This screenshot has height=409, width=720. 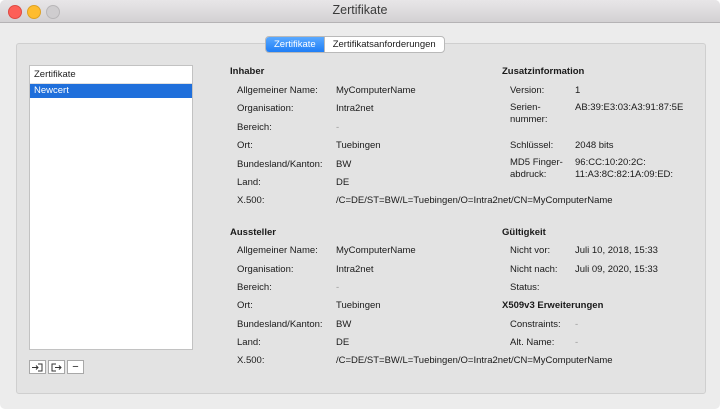 What do you see at coordinates (280, 164) in the screenshot?
I see `holder-state-label: Bundesland/Kanton:` at bounding box center [280, 164].